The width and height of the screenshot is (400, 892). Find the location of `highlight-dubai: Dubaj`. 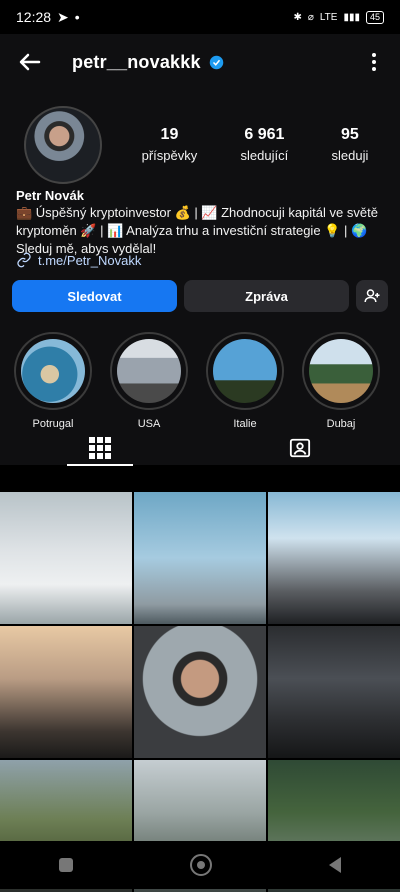

highlight-dubai: Dubaj is located at coordinates (341, 381).